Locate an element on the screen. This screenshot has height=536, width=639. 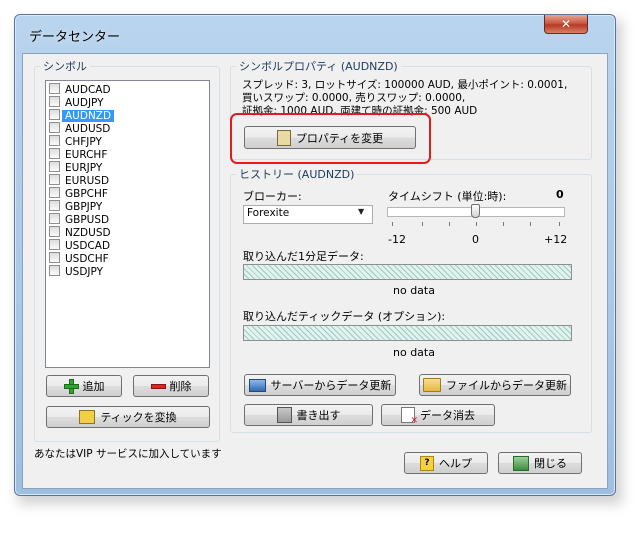
folder-icon is located at coordinates (432, 385).